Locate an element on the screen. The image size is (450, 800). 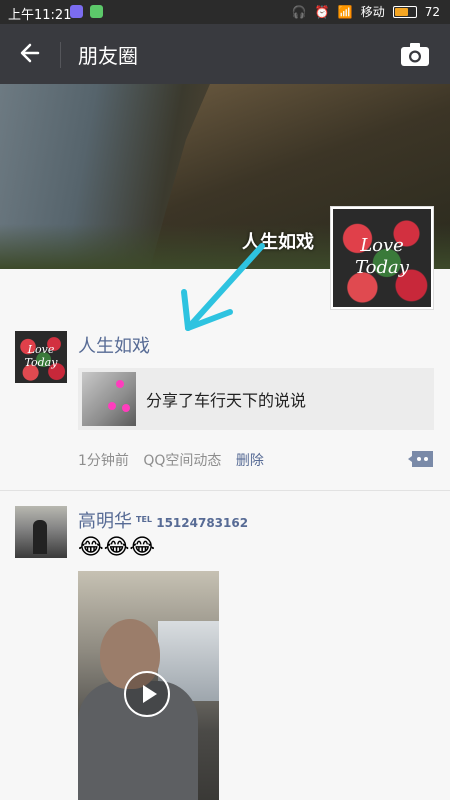
post-author-name: 高明华 TEL 15124783162 is located at coordinates (163, 520).